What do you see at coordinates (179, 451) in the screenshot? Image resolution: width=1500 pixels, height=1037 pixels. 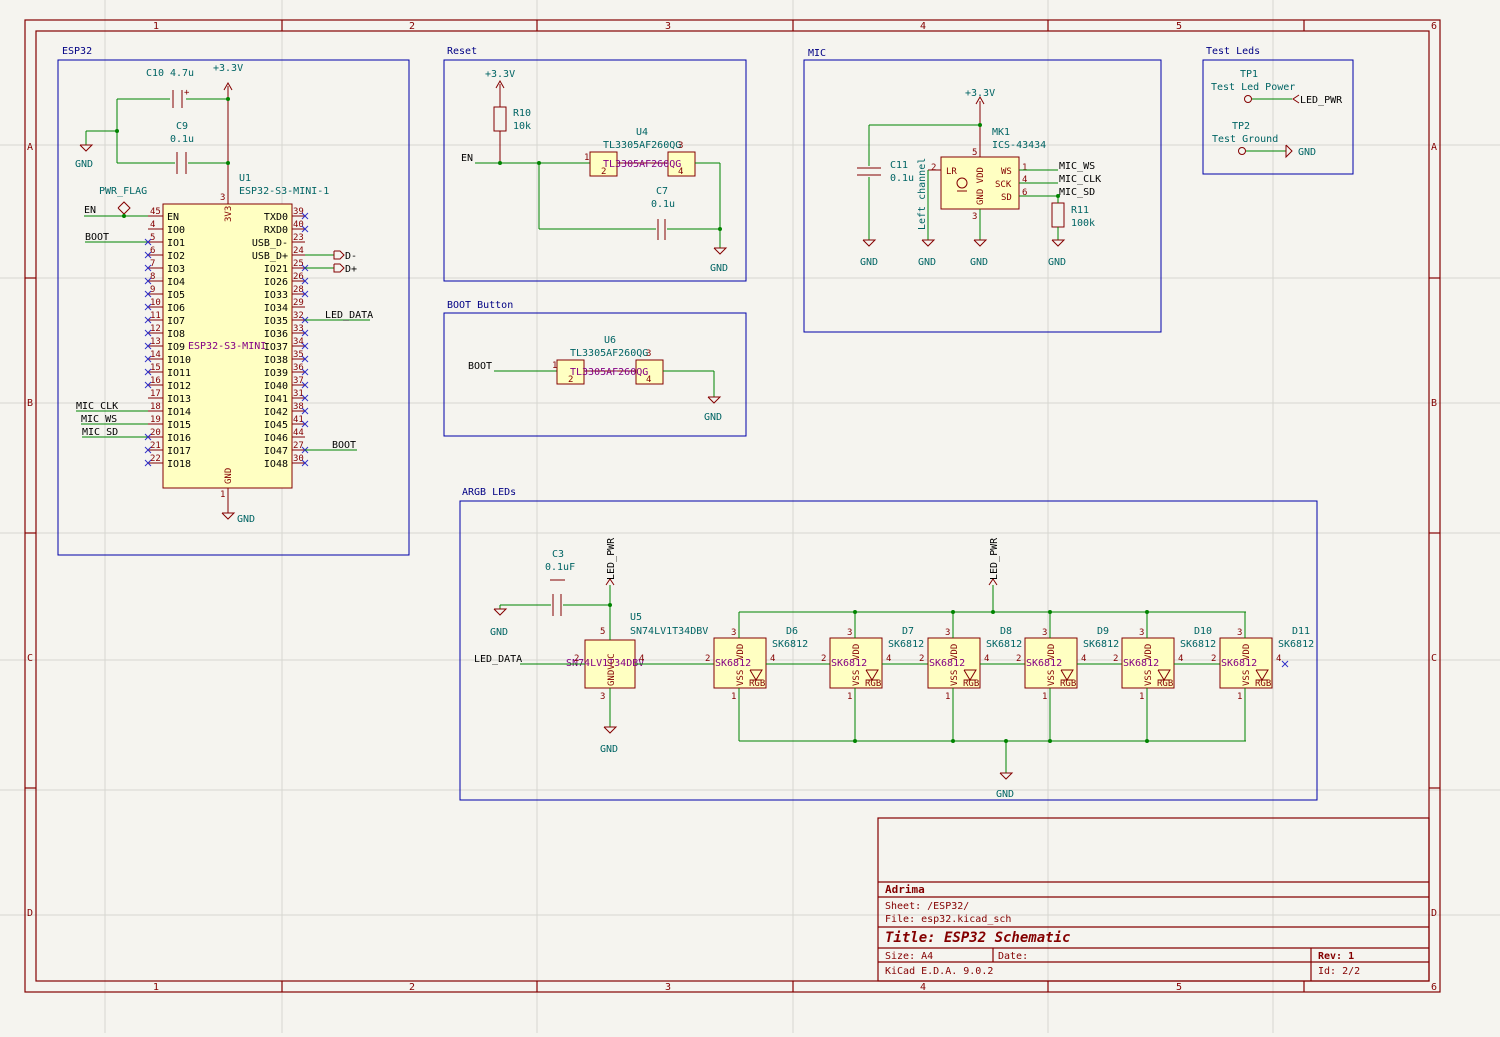 I see `u1-pin-name: IO17` at bounding box center [179, 451].